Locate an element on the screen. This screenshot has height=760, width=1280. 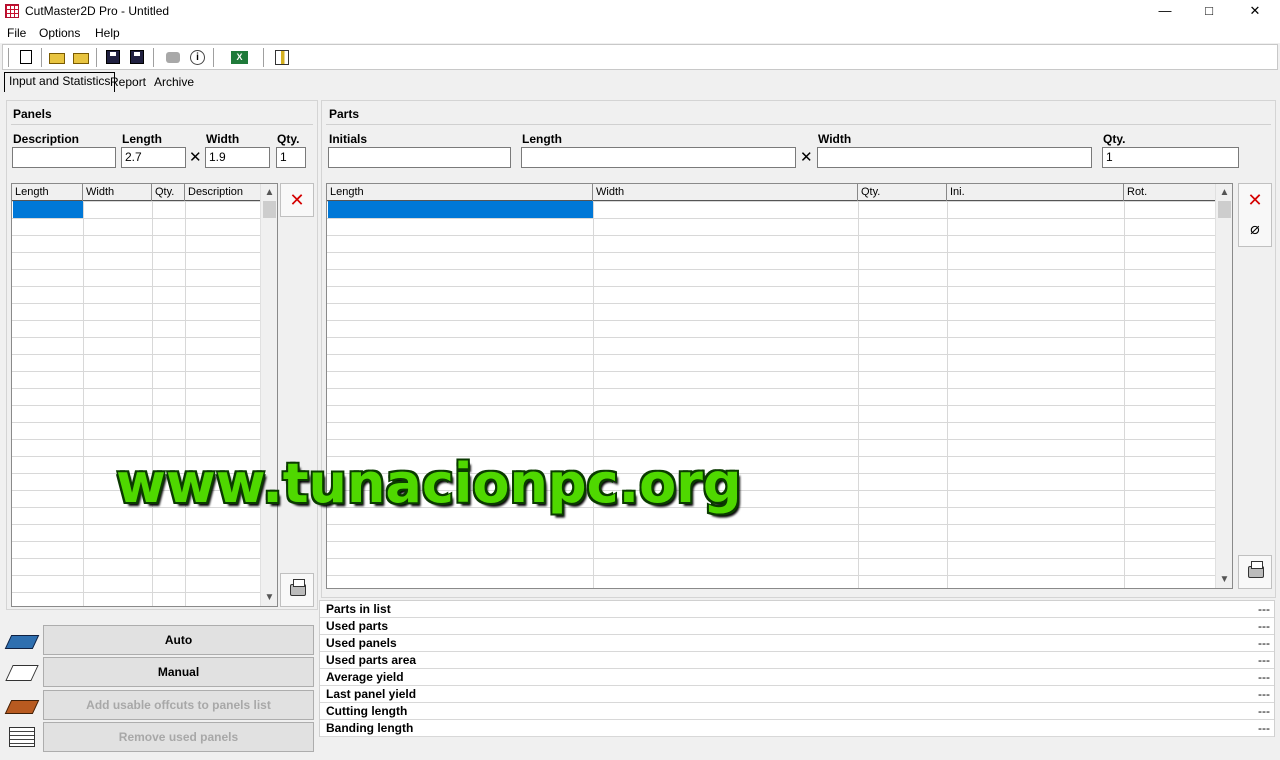
auto-button: Auto is located at coordinates (178, 640).